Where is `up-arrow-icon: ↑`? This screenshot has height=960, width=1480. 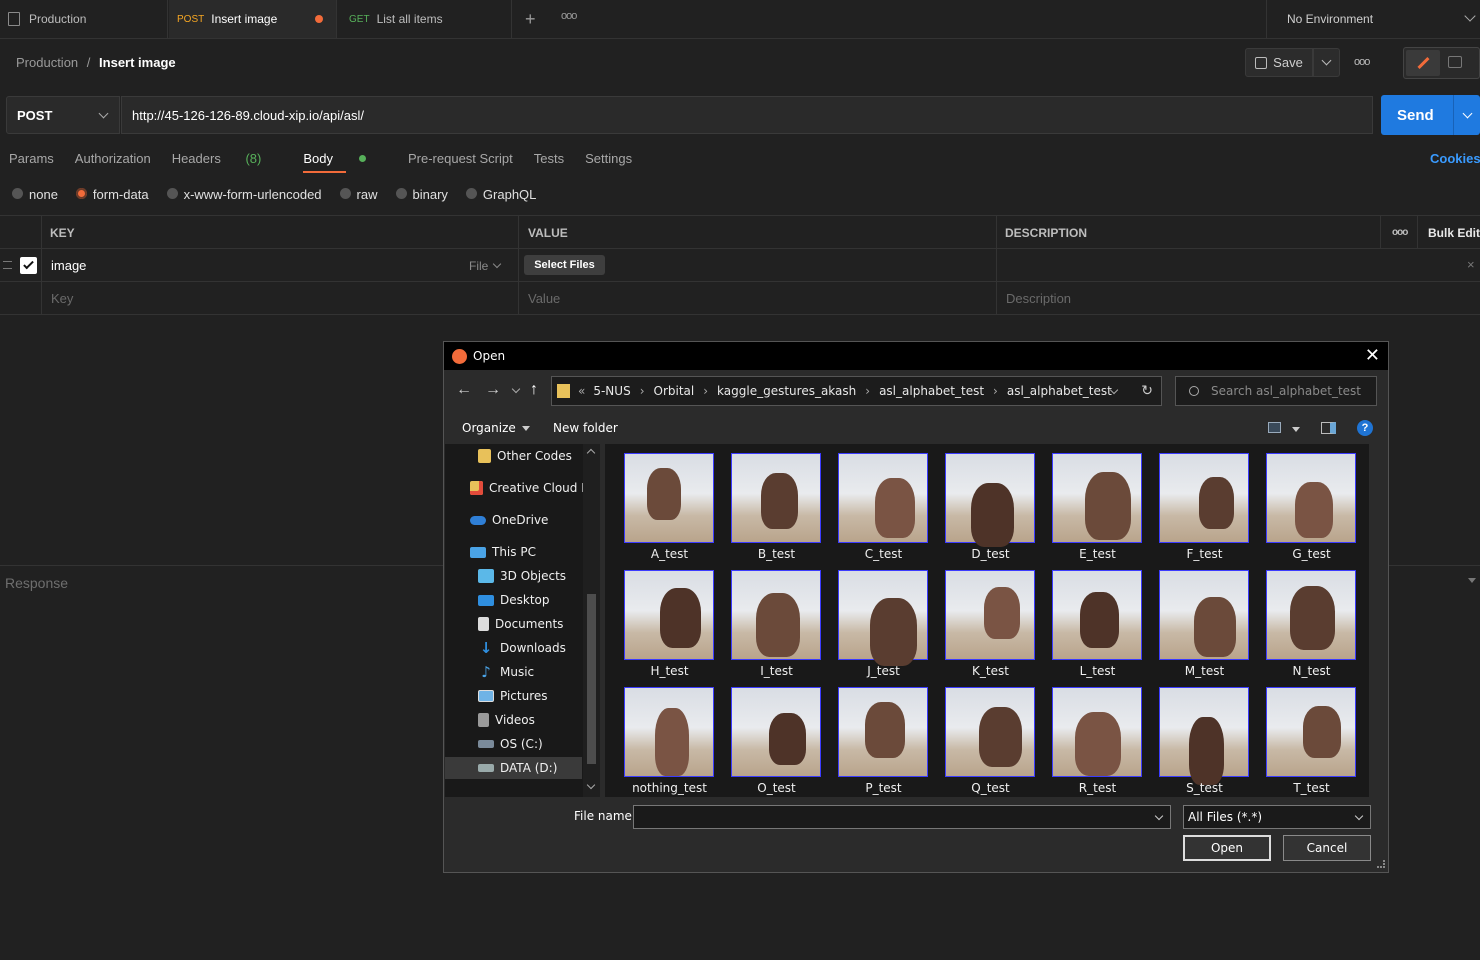
up-arrow-icon: ↑ is located at coordinates (534, 390).